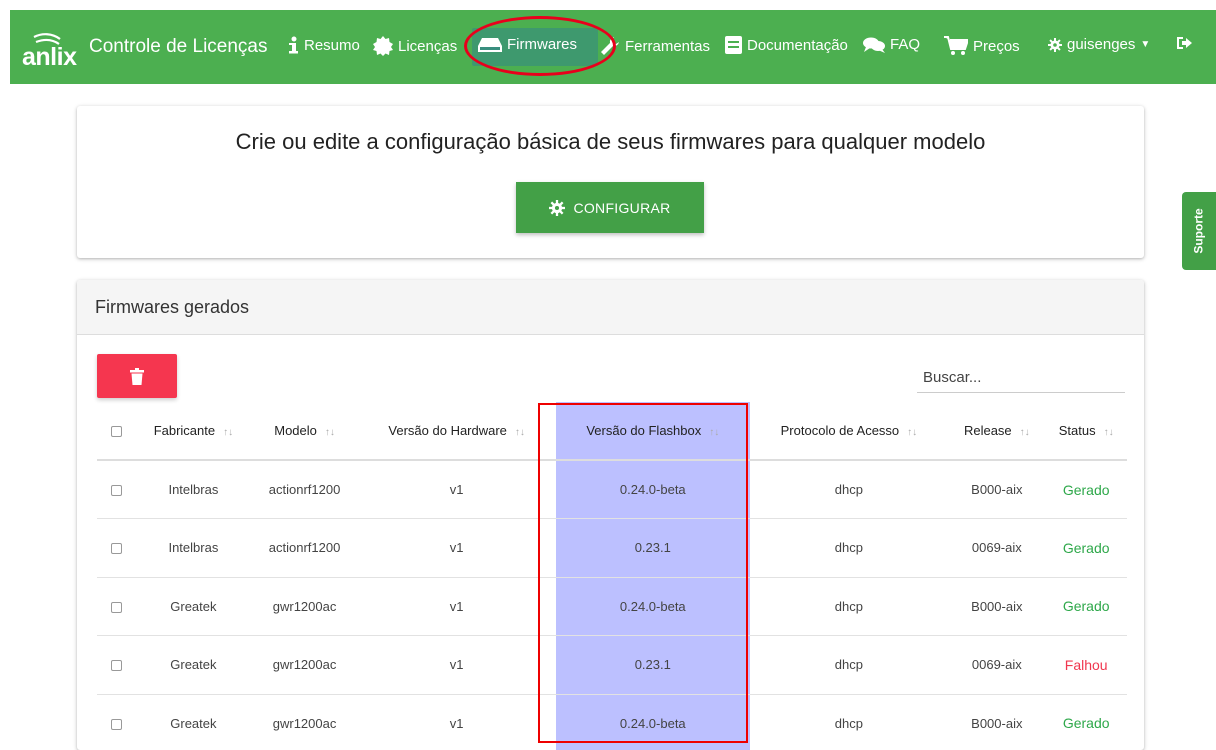 This screenshot has width=1216, height=750. What do you see at coordinates (428, 46) in the screenshot?
I see `nav-item-label: Licenças` at bounding box center [428, 46].